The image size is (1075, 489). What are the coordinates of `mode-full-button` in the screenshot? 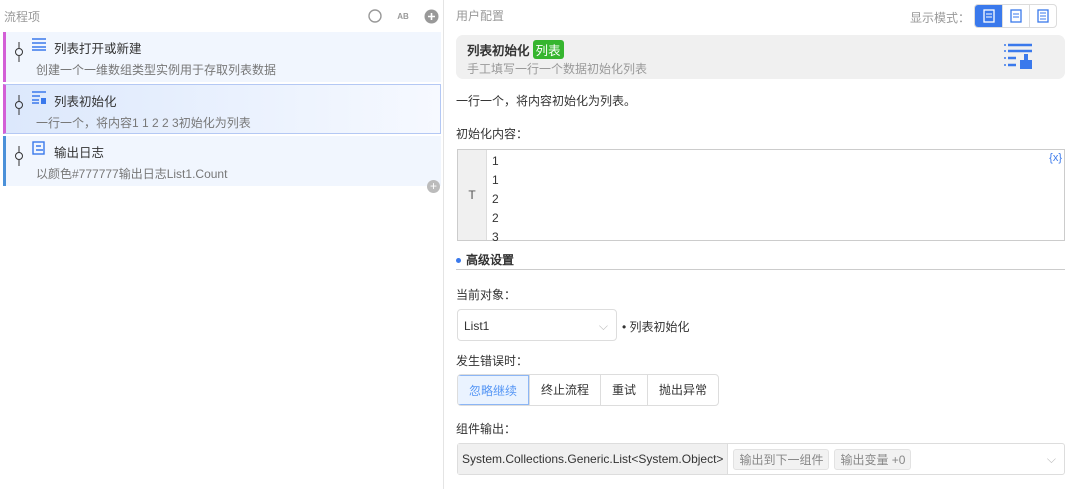 It's located at (988, 16).